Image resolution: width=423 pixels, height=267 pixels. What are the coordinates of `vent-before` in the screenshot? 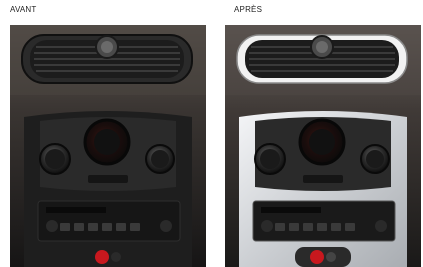 It's located at (107, 59).